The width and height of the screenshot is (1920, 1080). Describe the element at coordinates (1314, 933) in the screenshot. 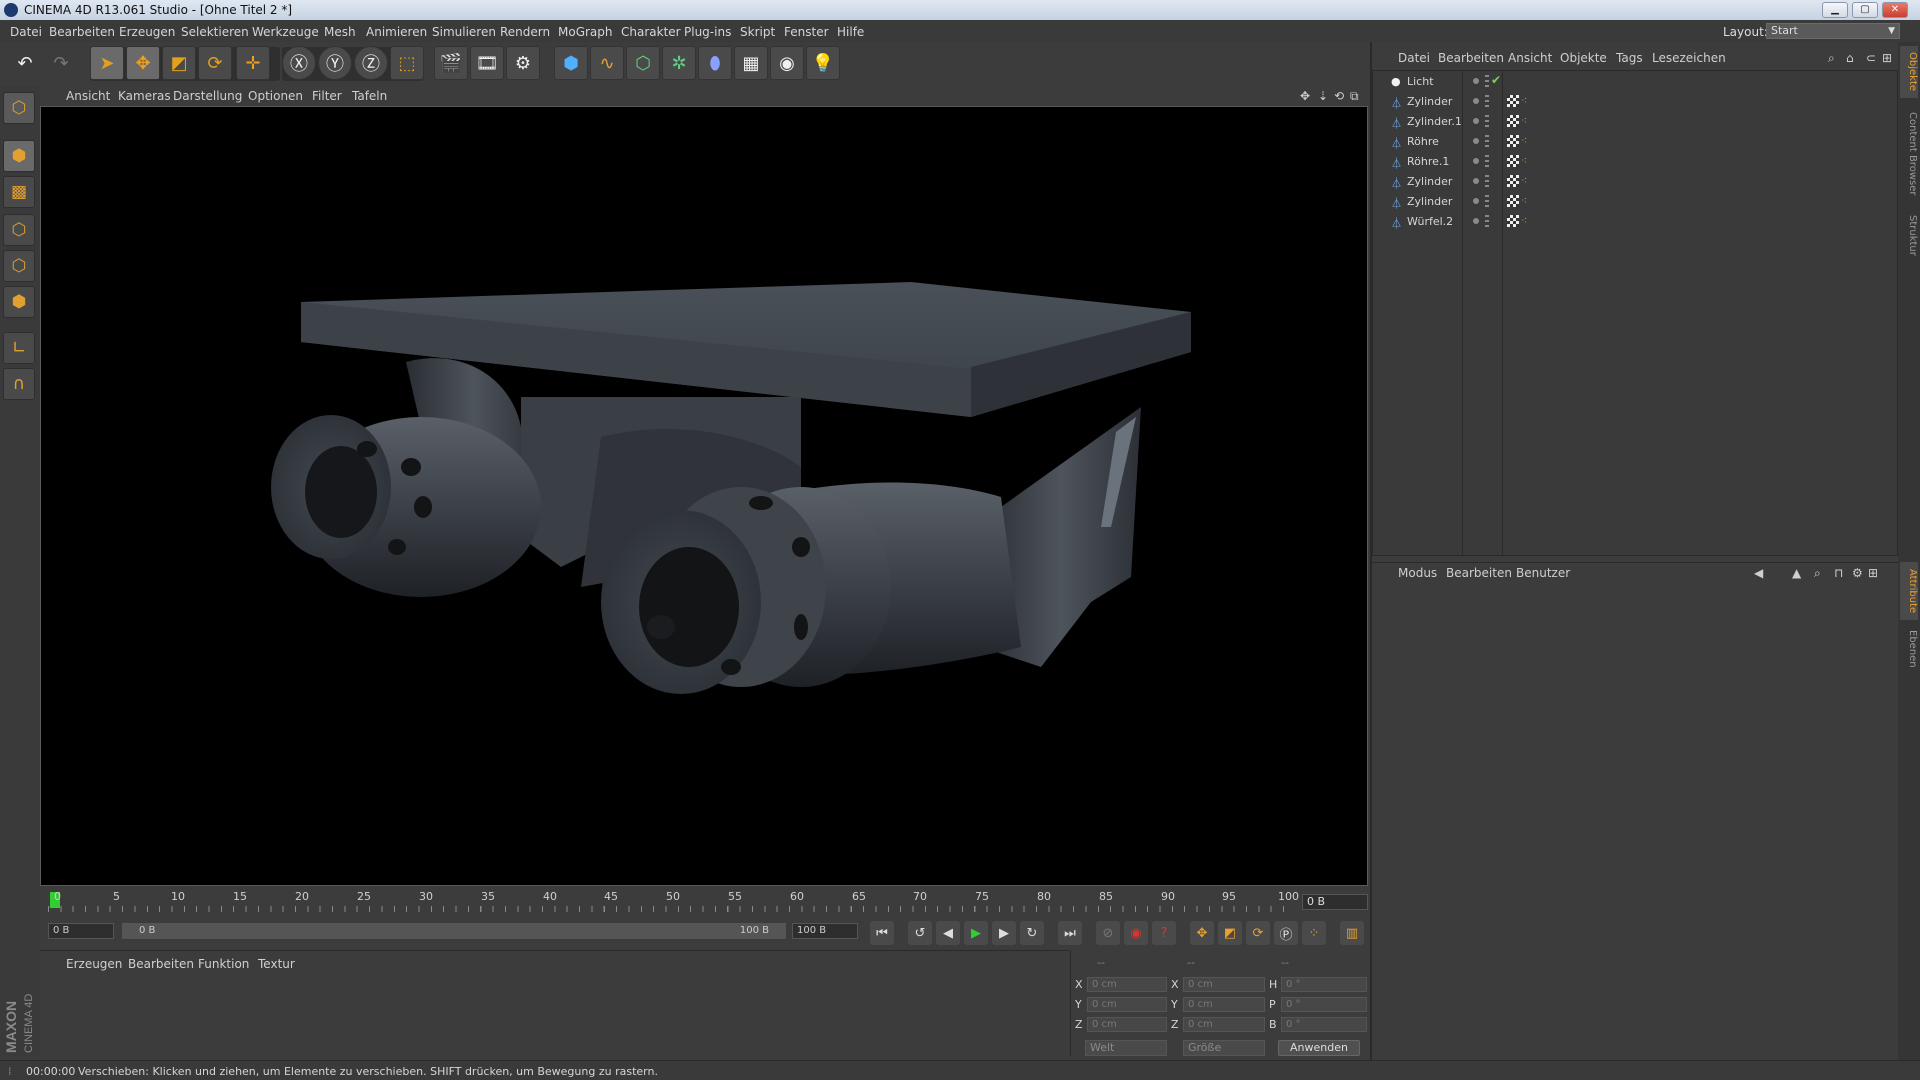

I see `key-pla-icon: ⁘` at that location.